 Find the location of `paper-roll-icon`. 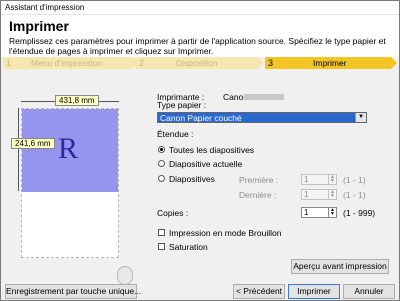

paper-roll-icon is located at coordinates (125, 275).